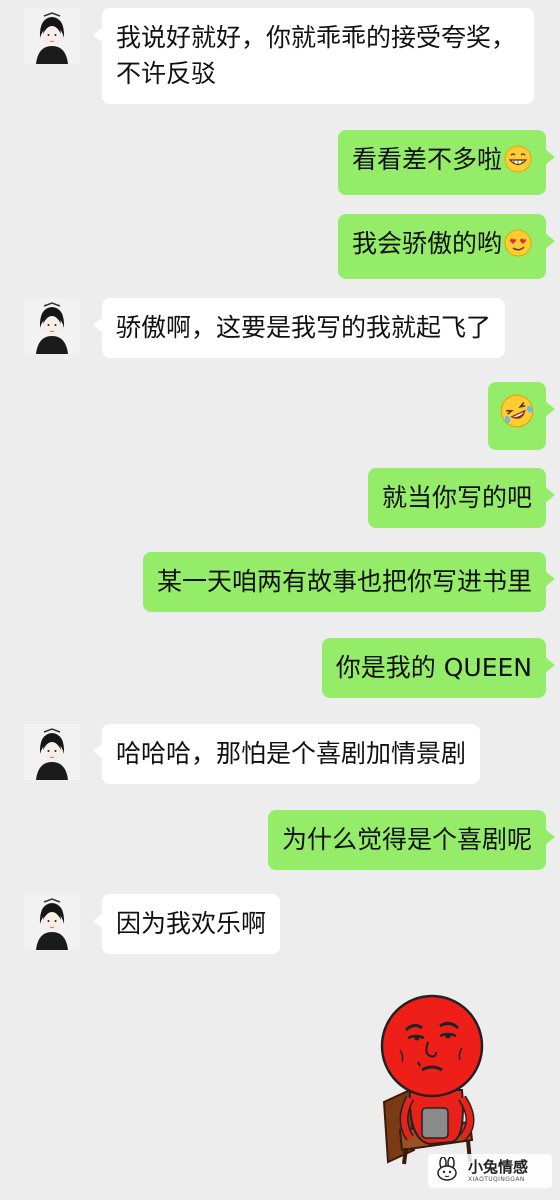  I want to click on red-face-sticker-icon, so click(435, 1077).